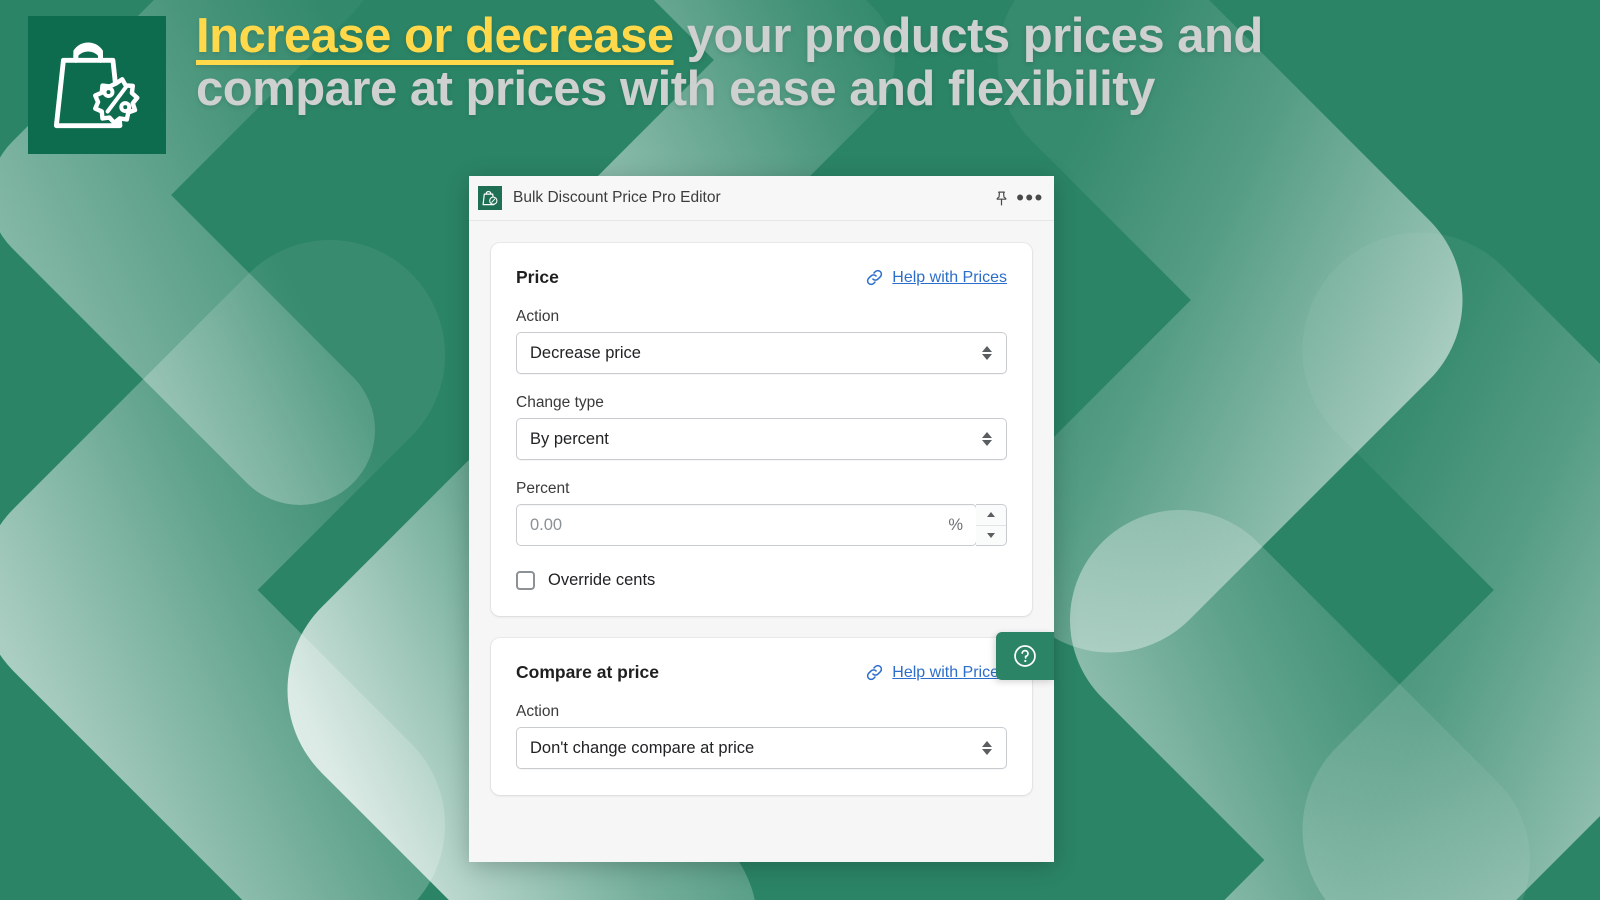 Image resolution: width=1600 pixels, height=900 pixels. Describe the element at coordinates (525, 580) in the screenshot. I see `override-cents-checkbox` at that location.